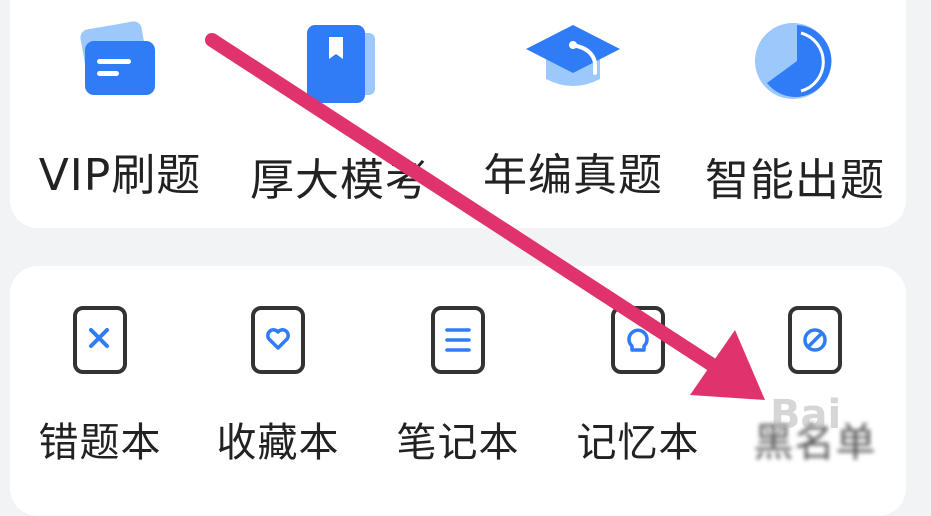  I want to click on notebook-button: 笔记本, so click(458, 384).